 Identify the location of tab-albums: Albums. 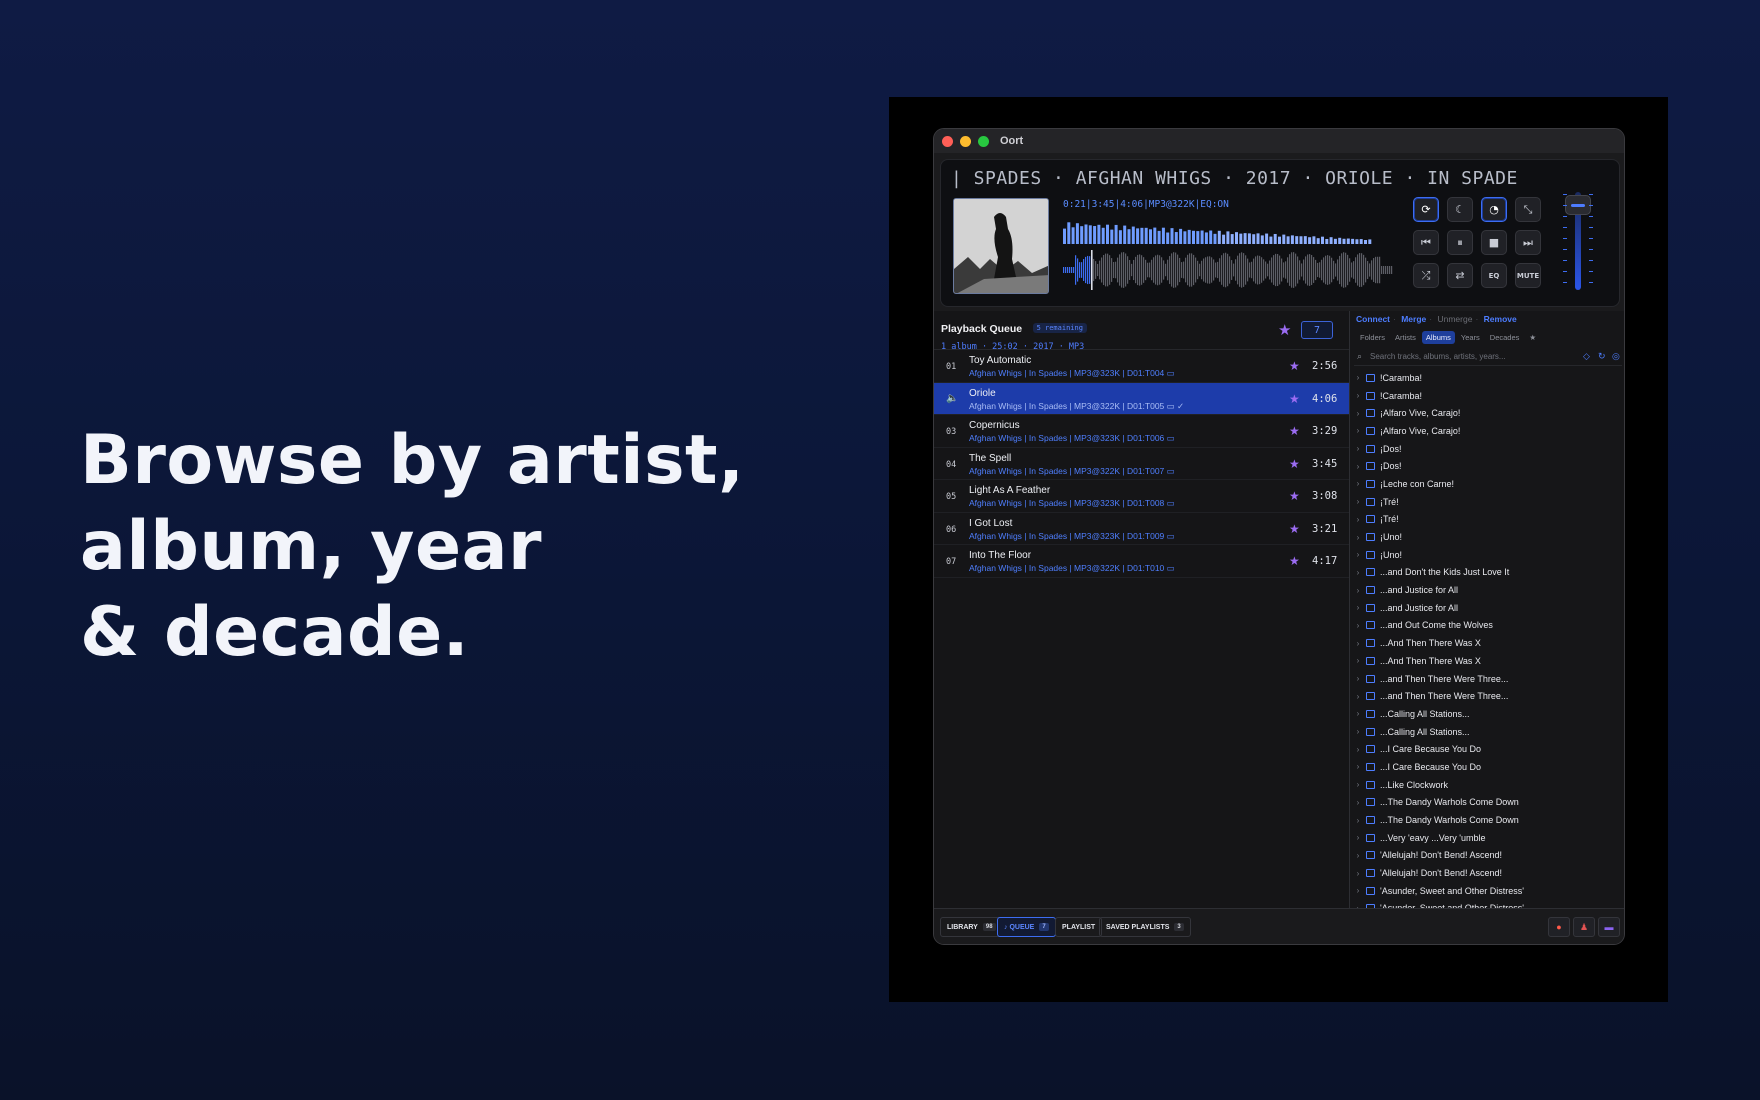
(1438, 337).